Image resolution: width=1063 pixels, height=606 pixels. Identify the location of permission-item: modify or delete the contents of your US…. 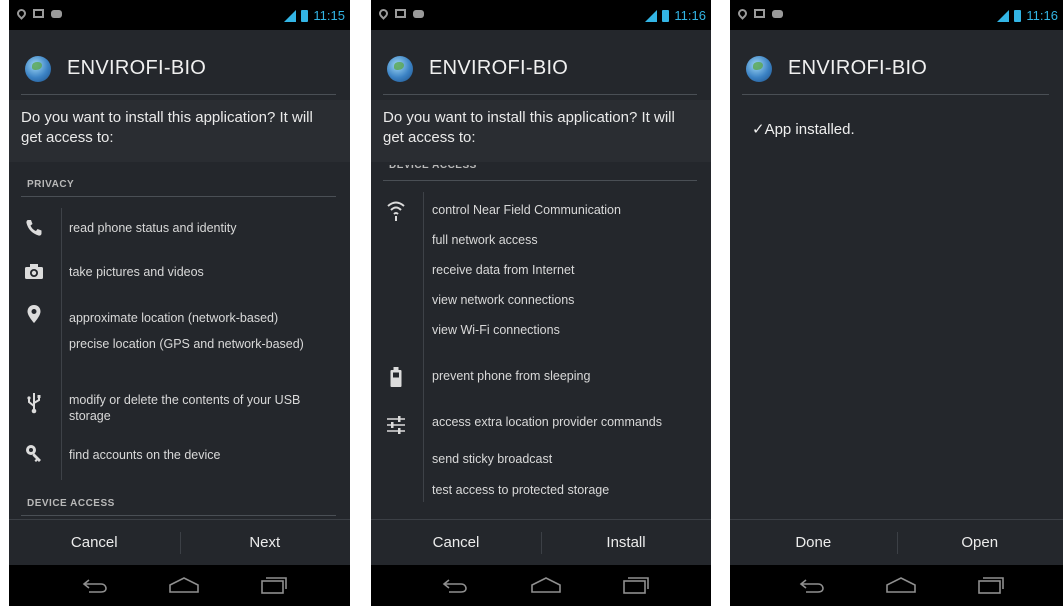
(200, 408).